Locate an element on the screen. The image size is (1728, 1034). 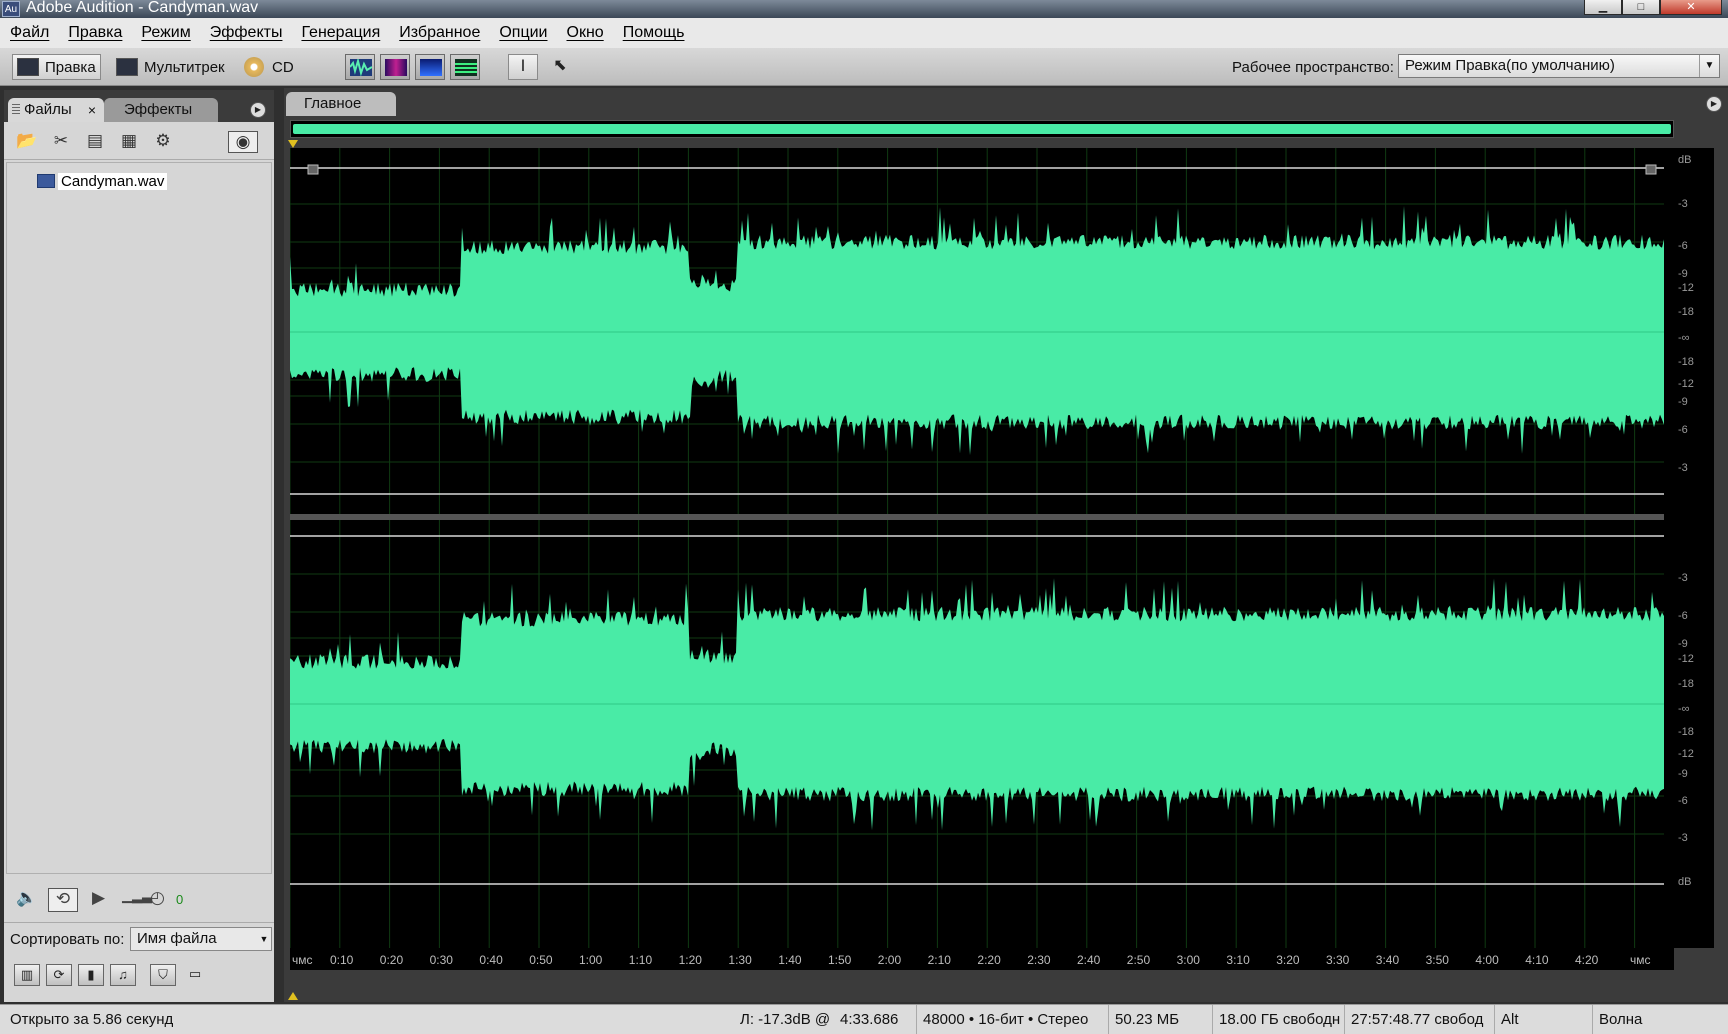
workspace-dropdown: Режим Правка(по умолчанию) ▼ is located at coordinates (1559, 66).